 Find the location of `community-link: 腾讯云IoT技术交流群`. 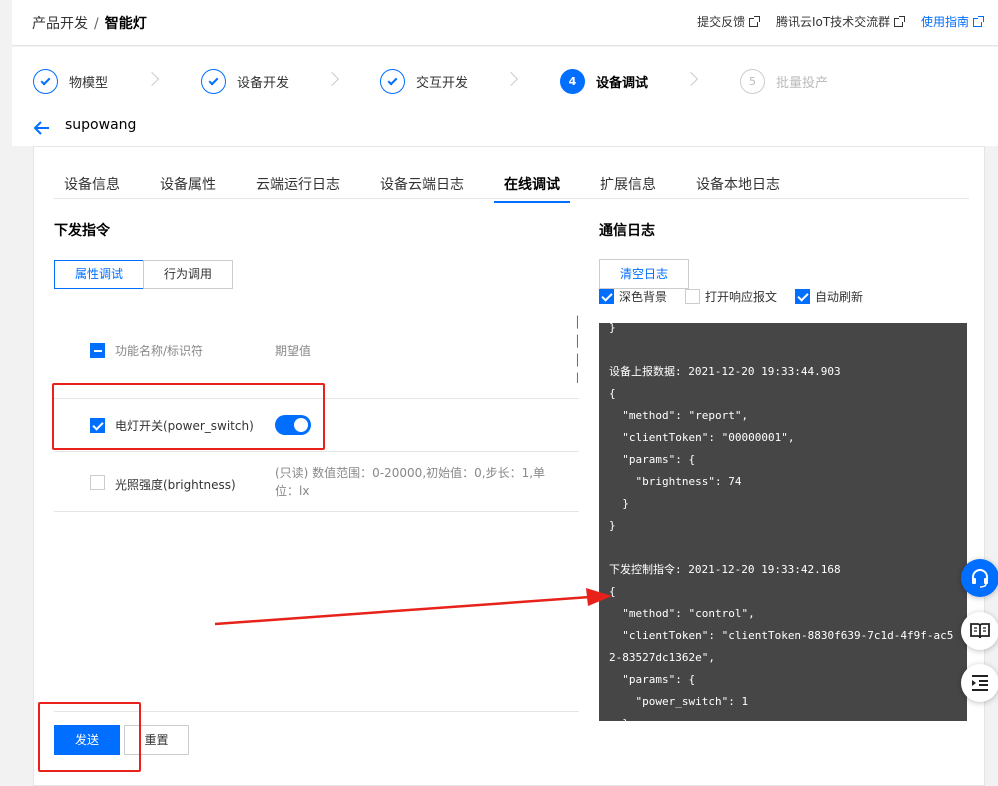

community-link: 腾讯云IoT技术交流群 is located at coordinates (840, 22).